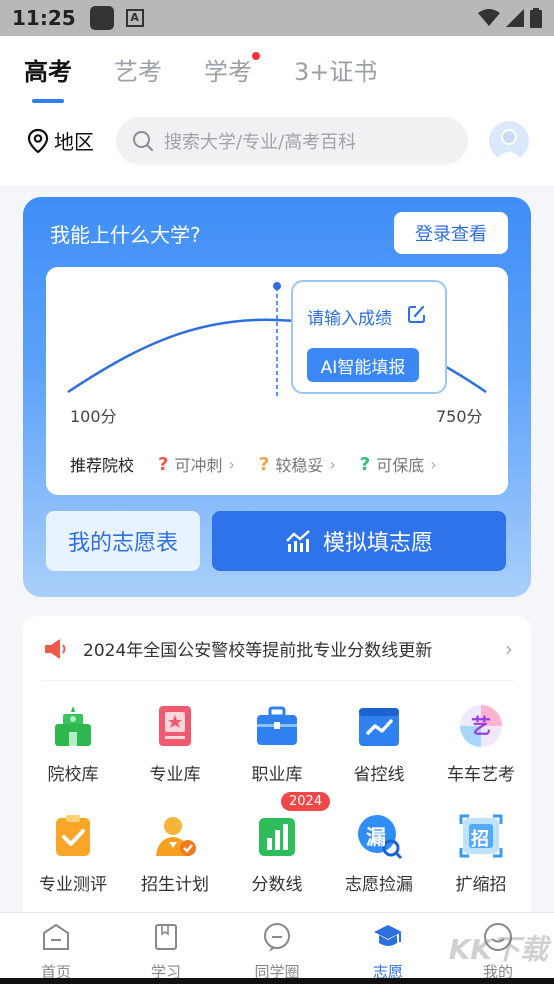 This screenshot has width=554, height=984. What do you see at coordinates (166, 951) in the screenshot?
I see `nav-item-study: 学习` at bounding box center [166, 951].